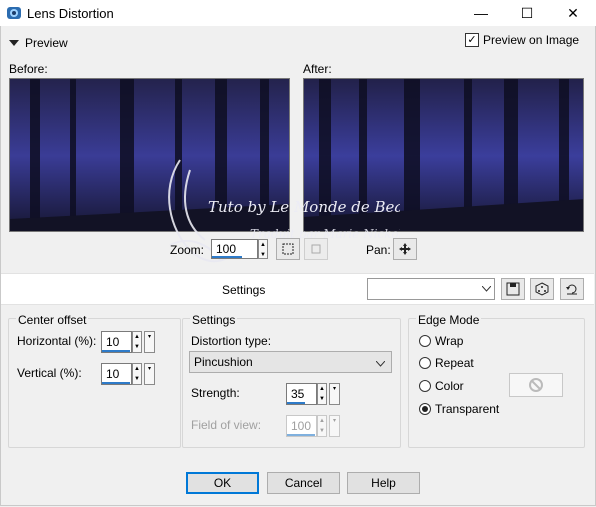  What do you see at coordinates (137, 374) in the screenshot?
I see `vertical-spinner: ▲ ▼` at bounding box center [137, 374].